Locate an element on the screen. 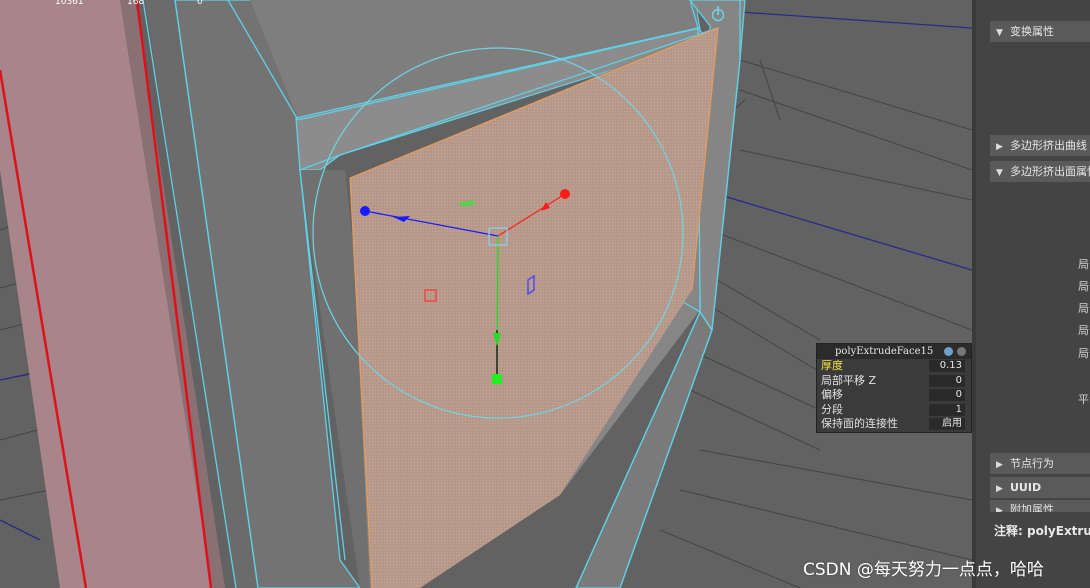 Image resolution: width=1090 pixels, height=588 pixels. channel-label: 厚度 is located at coordinates (832, 365).